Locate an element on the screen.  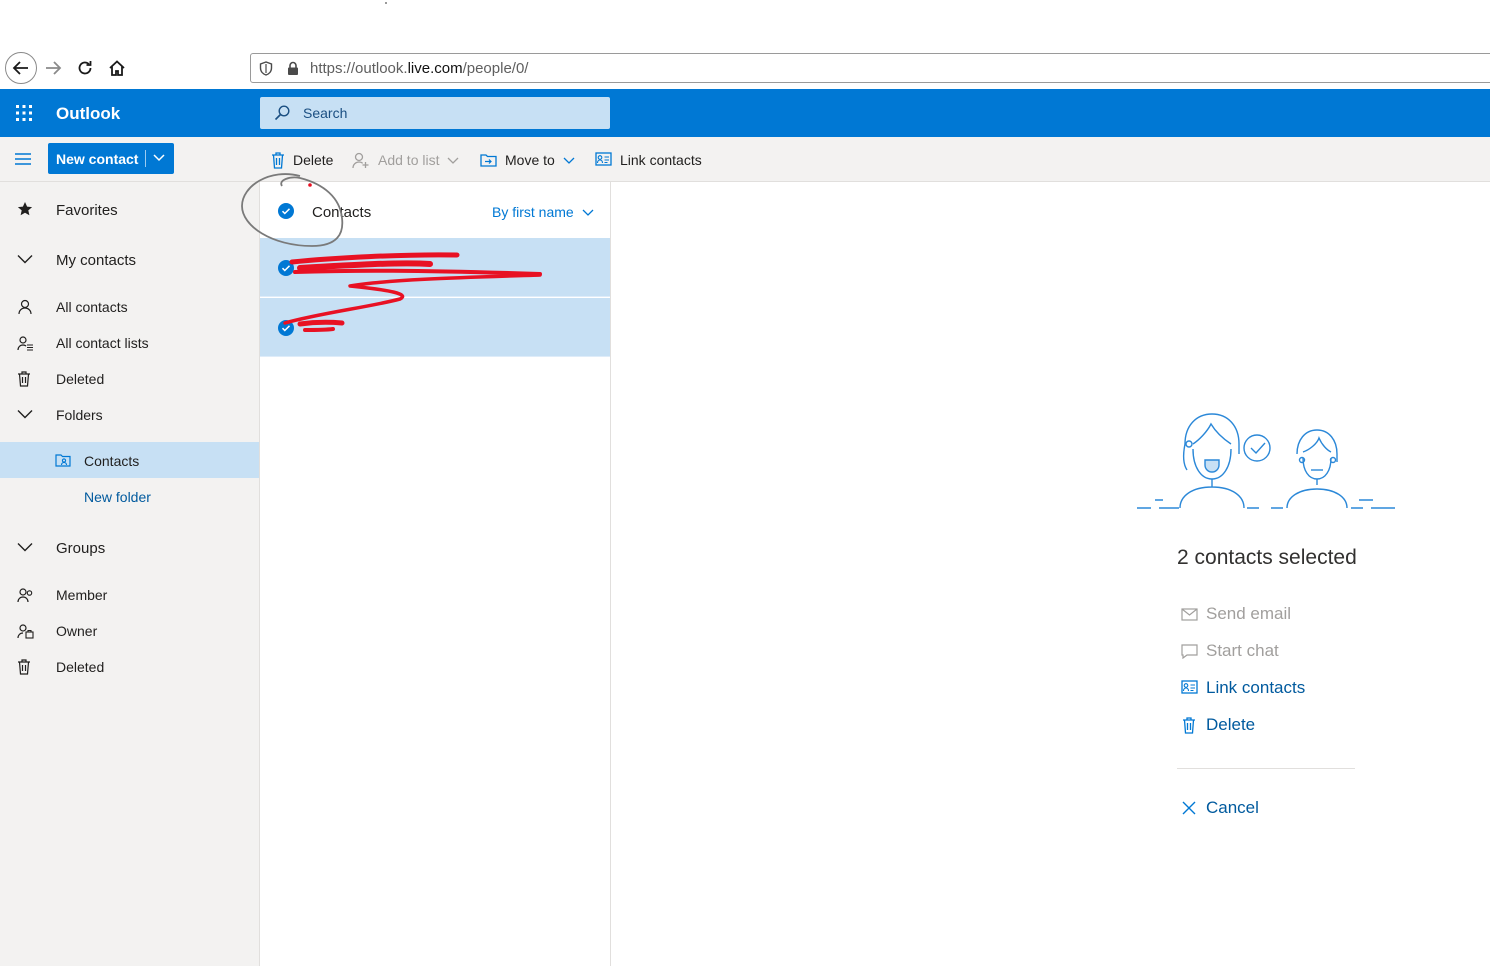
list-header: Contacts By first name is located at coordinates (435, 210).